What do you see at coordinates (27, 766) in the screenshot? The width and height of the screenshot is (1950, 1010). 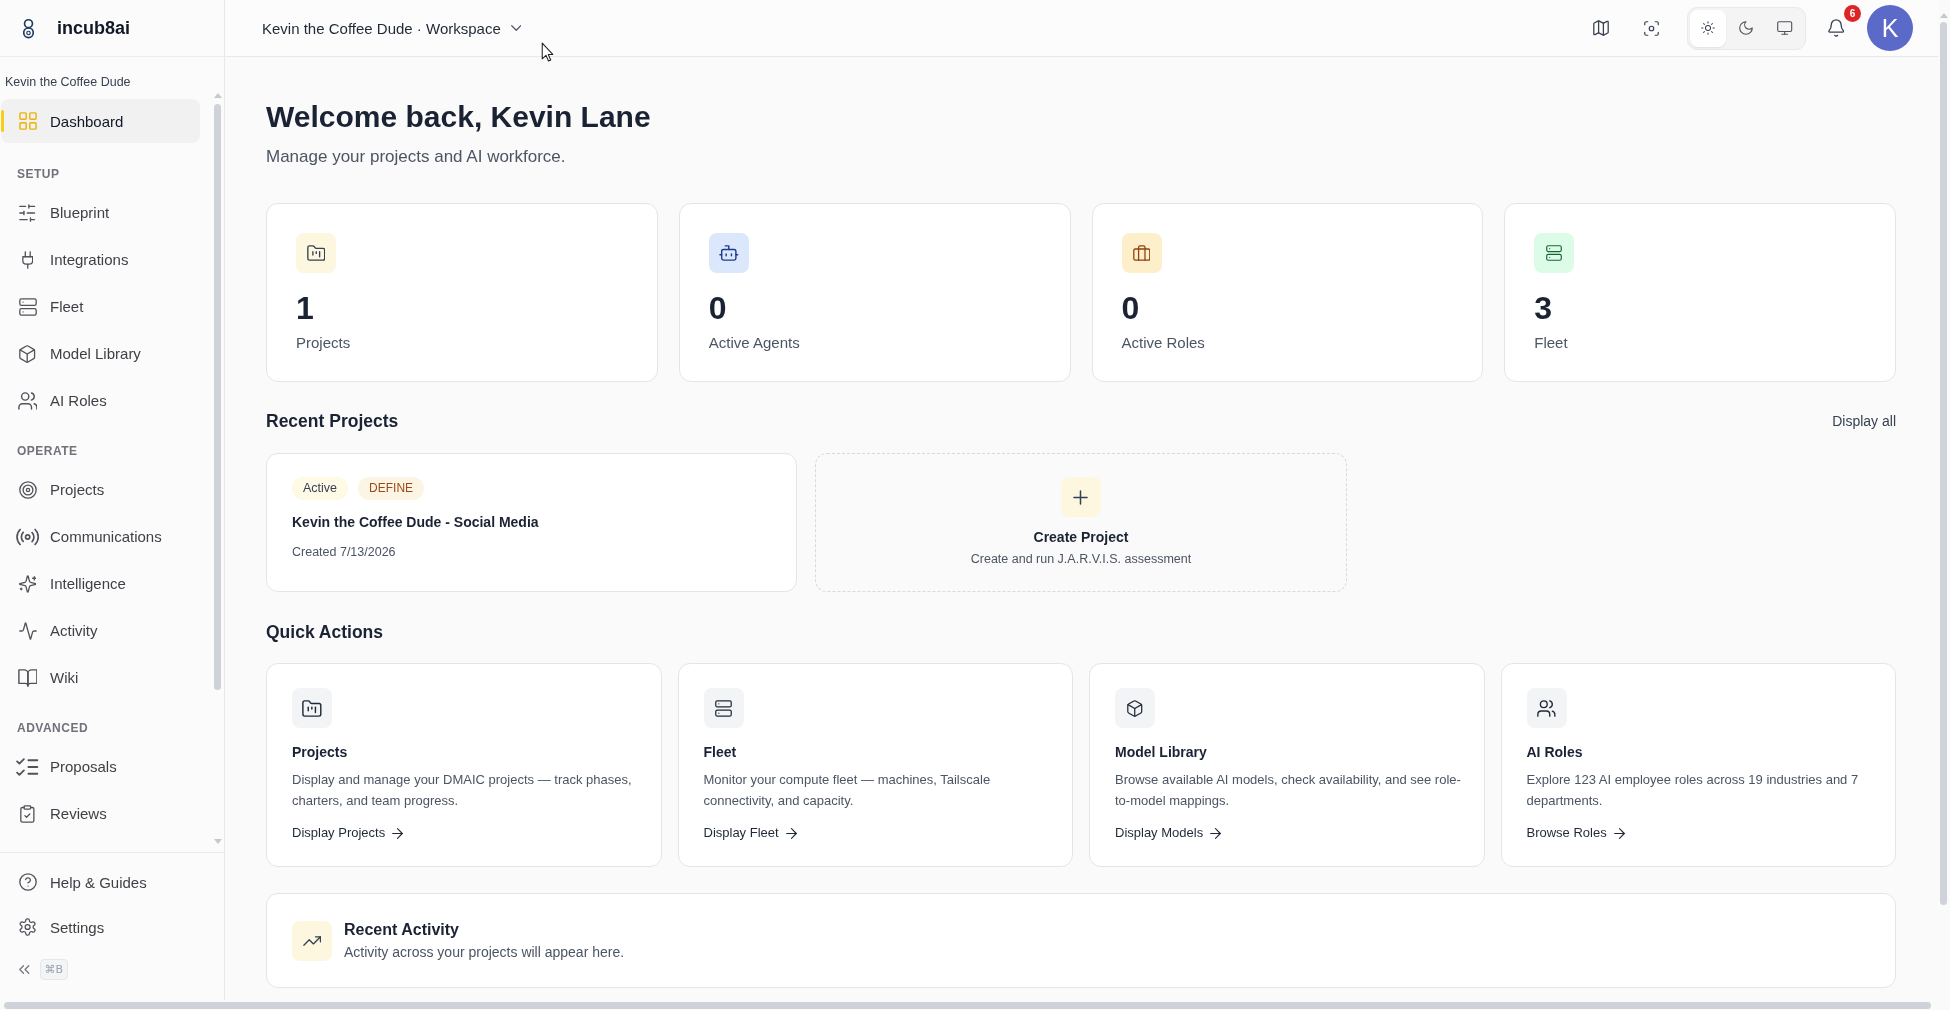 I see `checklist-icon` at bounding box center [27, 766].